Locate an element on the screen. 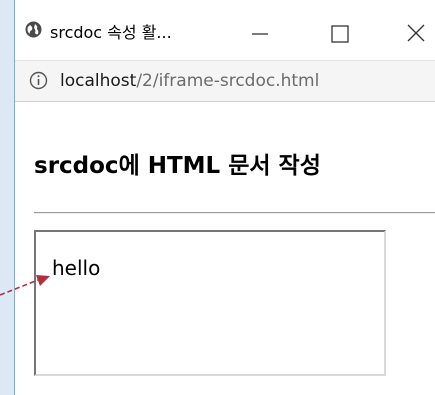  maximize-button is located at coordinates (341, 30).